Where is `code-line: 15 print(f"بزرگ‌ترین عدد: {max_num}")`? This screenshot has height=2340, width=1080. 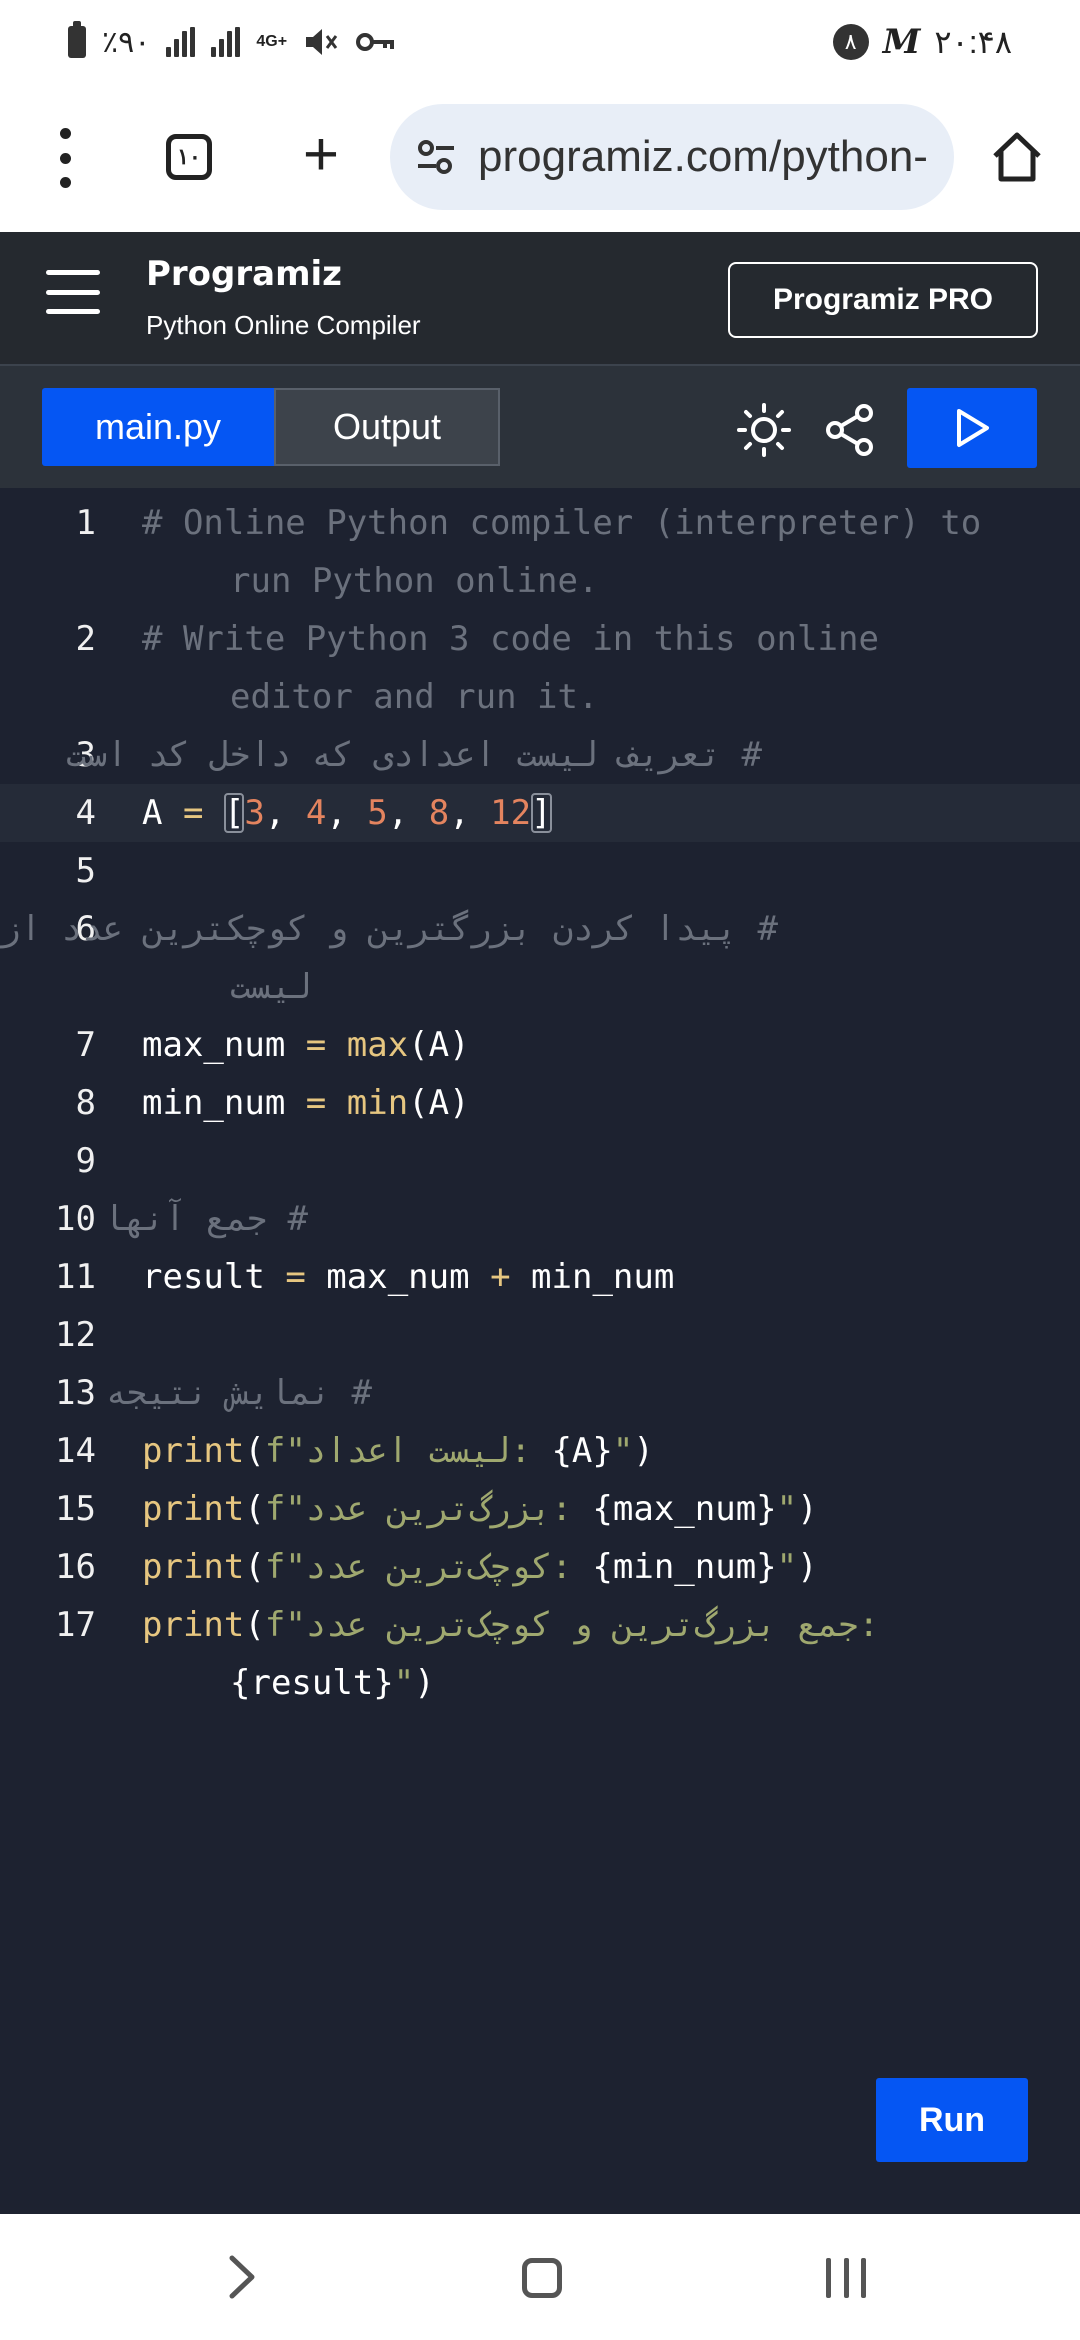 code-line: 15 print(f"بزرگ‌ترین عدد: {max_num}") is located at coordinates (540, 1509).